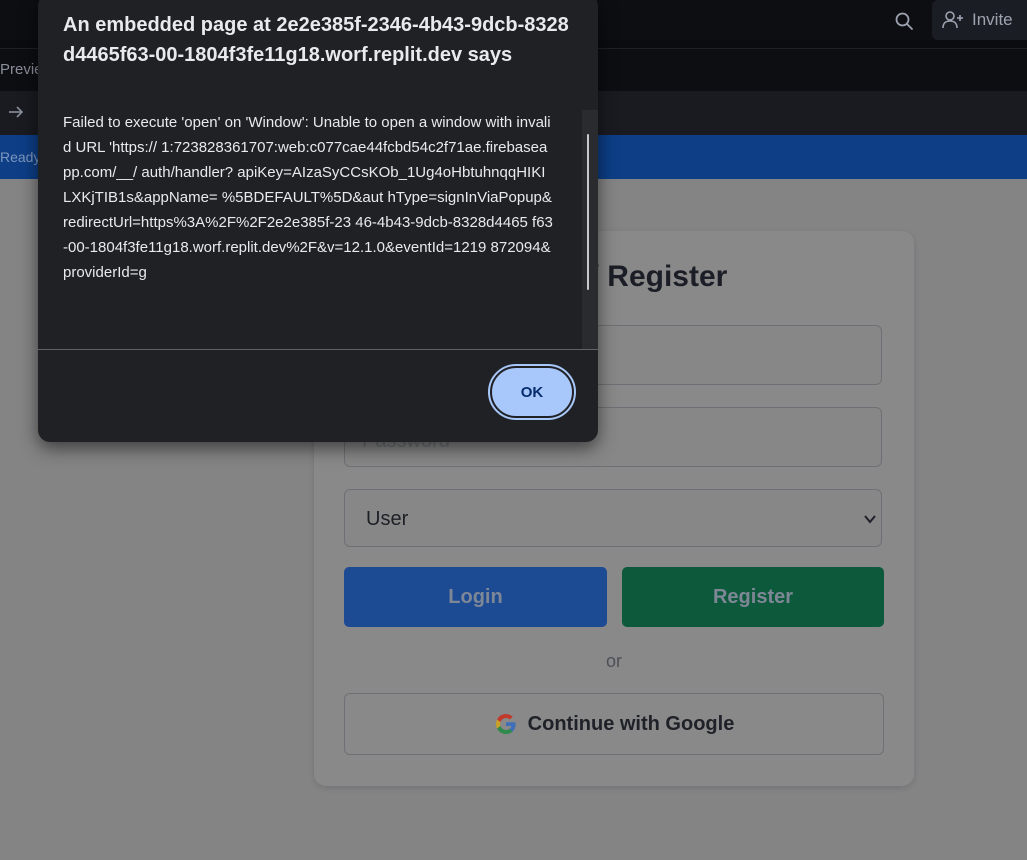 This screenshot has width=1027, height=860. What do you see at coordinates (590, 230) in the screenshot?
I see `dialog-scrollbar` at bounding box center [590, 230].